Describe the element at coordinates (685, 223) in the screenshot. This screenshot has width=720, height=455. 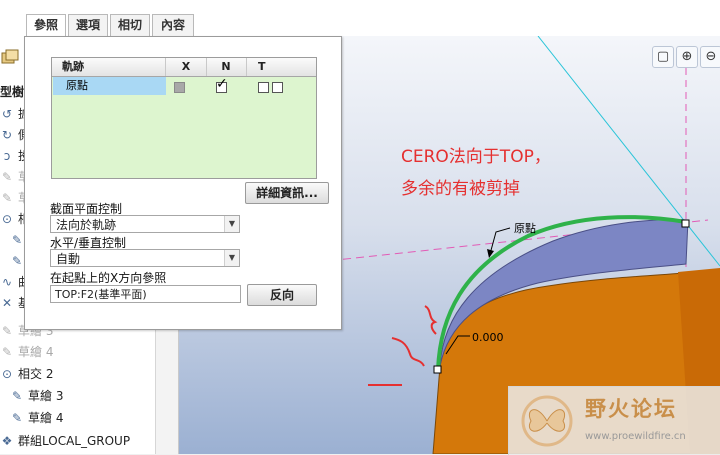
I see `end-point-marker` at that location.